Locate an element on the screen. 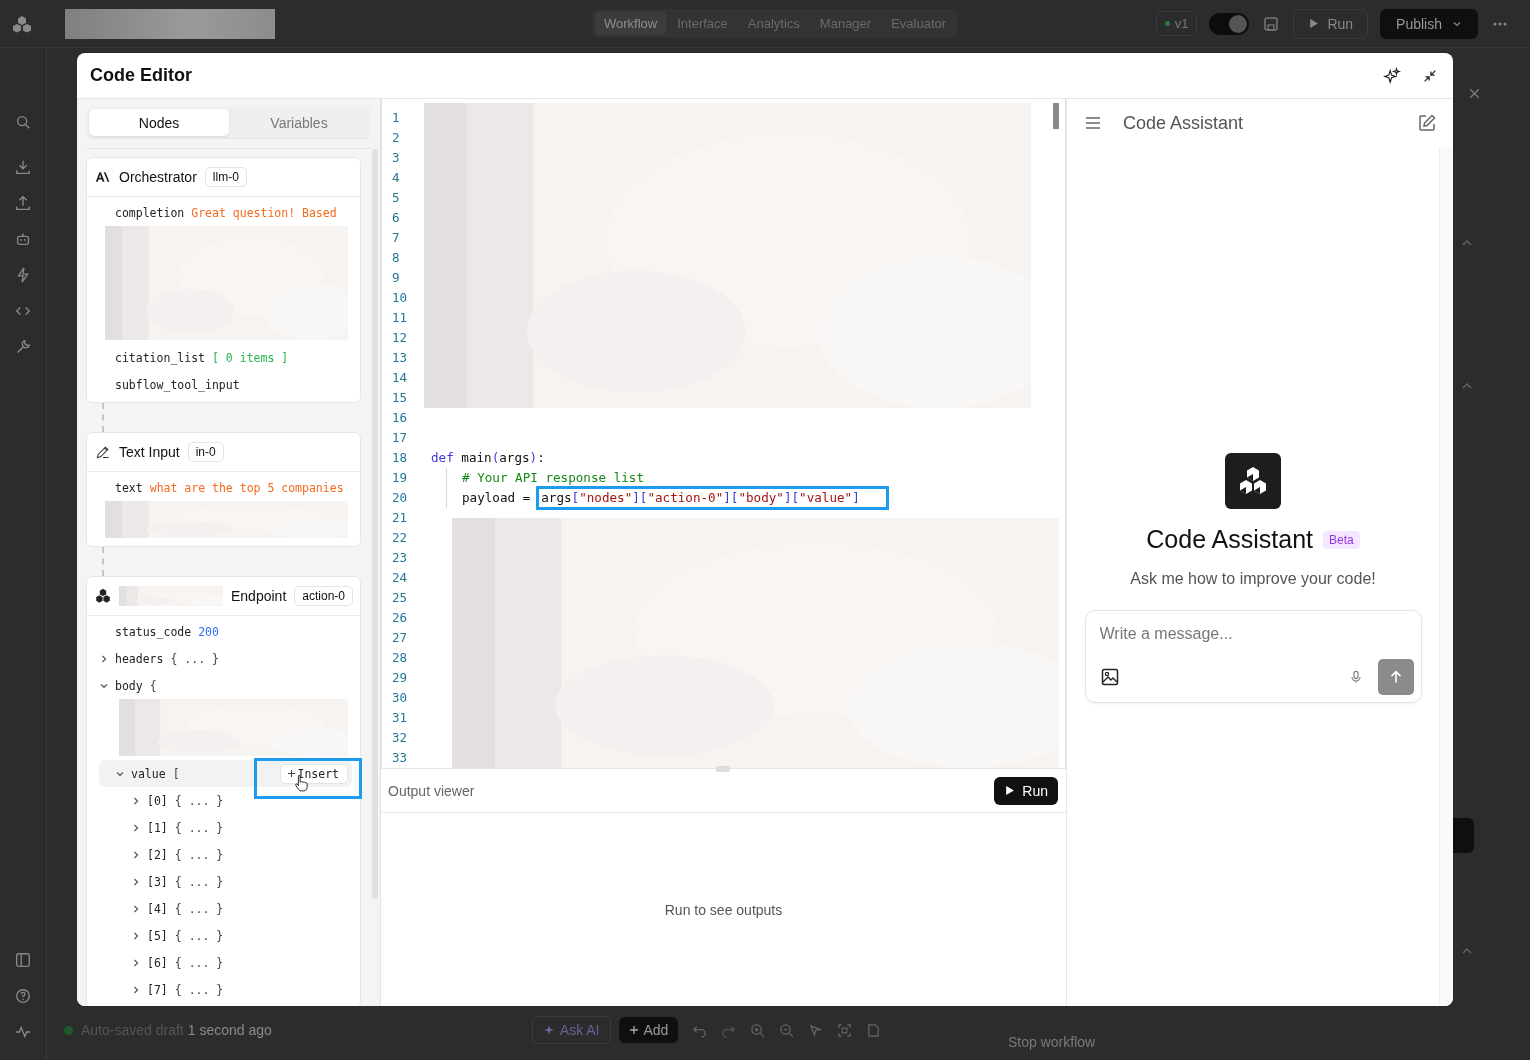  line-number: 5 is located at coordinates (396, 198).